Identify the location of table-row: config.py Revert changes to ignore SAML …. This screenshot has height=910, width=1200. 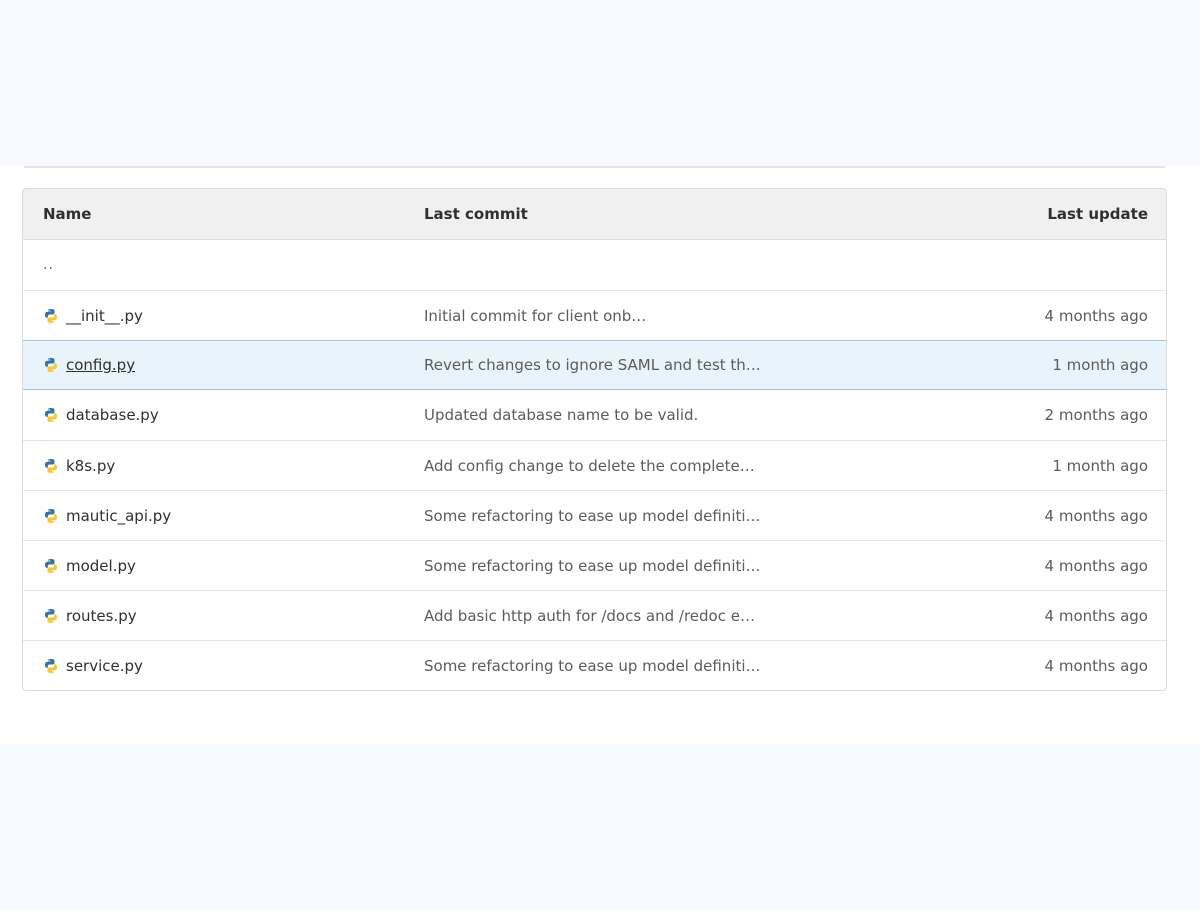
(594, 365).